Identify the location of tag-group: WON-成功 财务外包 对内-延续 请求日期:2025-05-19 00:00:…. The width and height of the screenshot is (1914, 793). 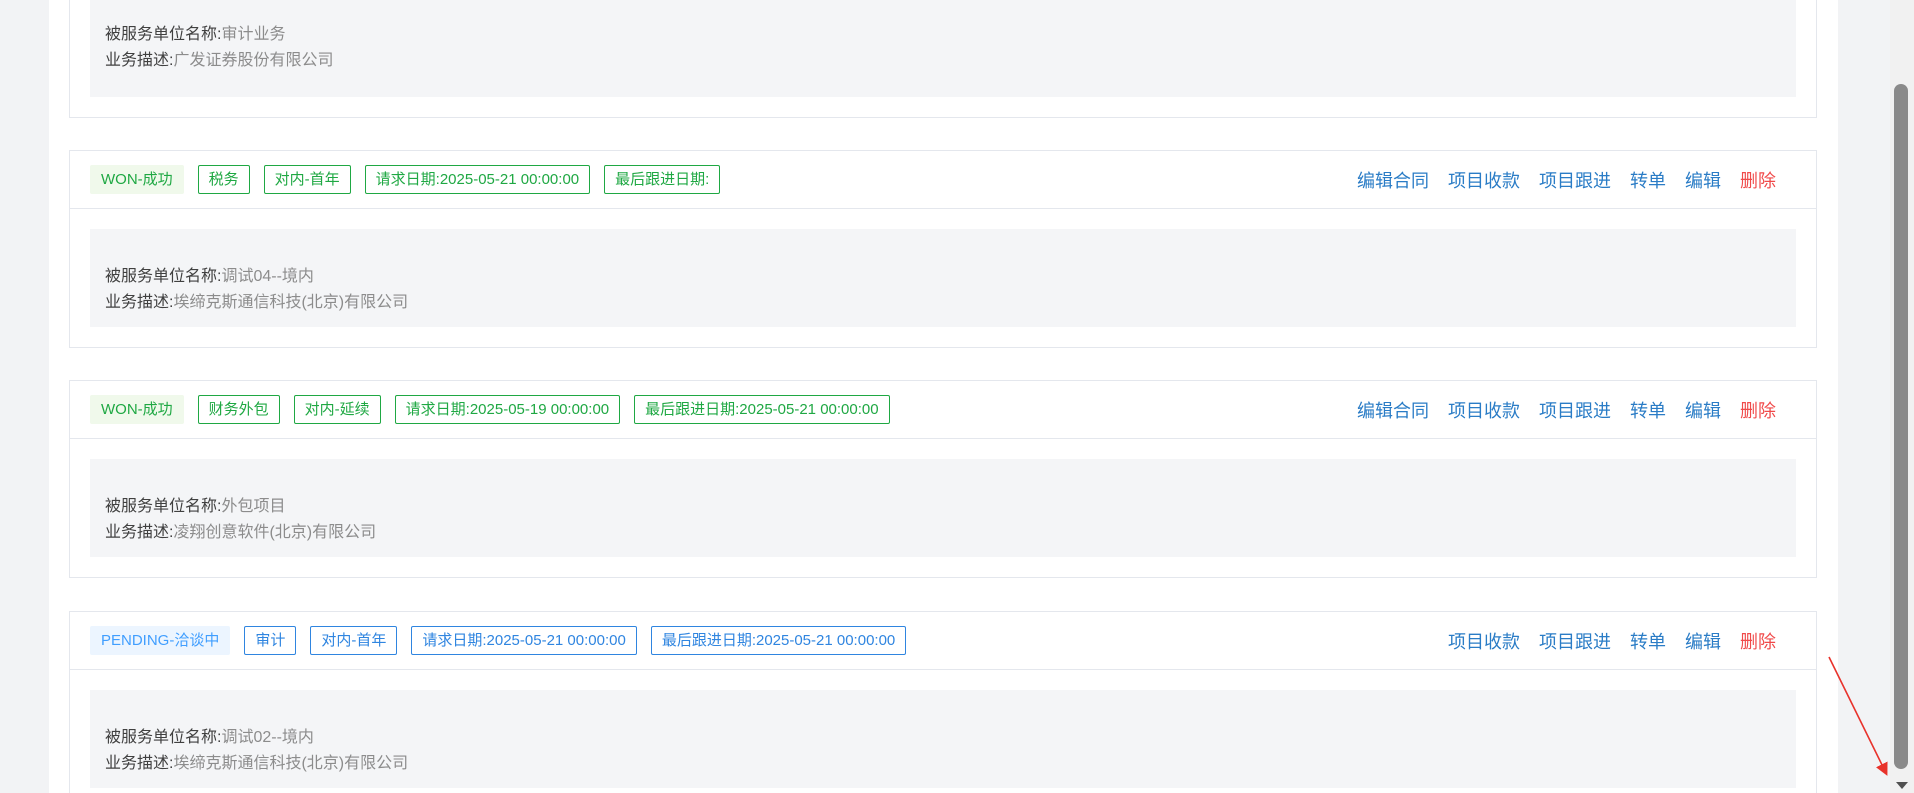
(490, 409).